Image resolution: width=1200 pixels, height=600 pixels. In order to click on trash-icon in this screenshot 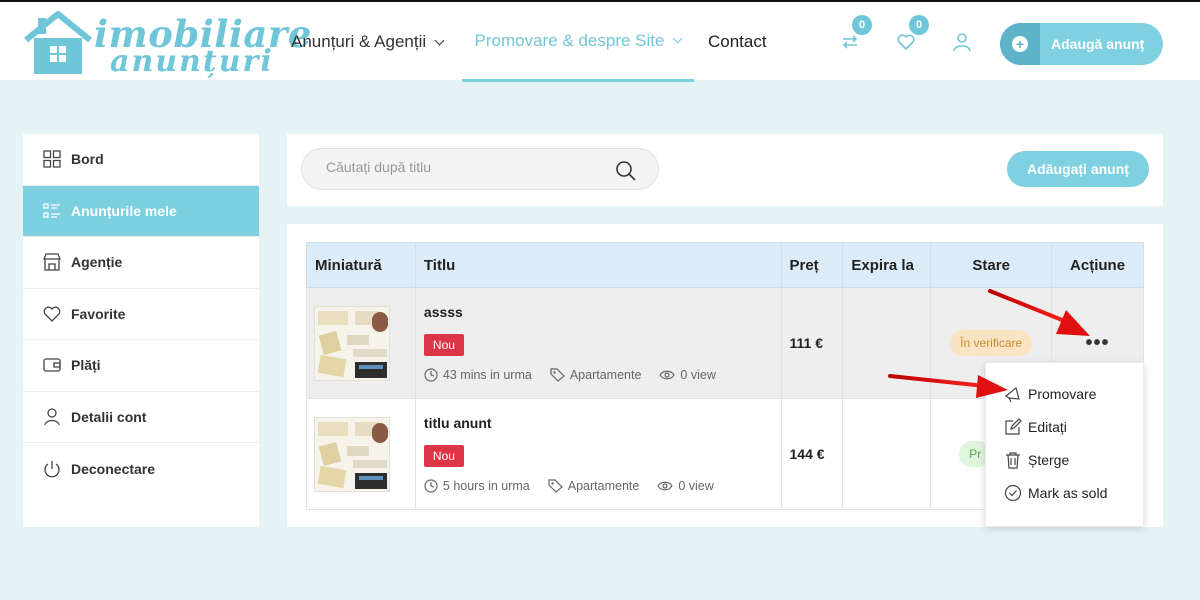, I will do `click(1013, 460)`.